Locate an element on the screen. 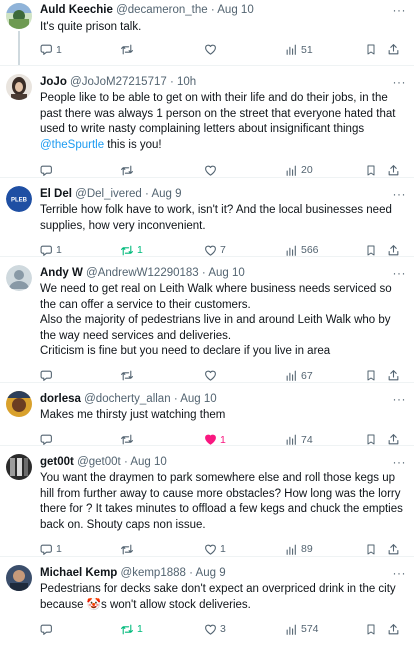  author-handle: @kemp1888 is located at coordinates (153, 573).